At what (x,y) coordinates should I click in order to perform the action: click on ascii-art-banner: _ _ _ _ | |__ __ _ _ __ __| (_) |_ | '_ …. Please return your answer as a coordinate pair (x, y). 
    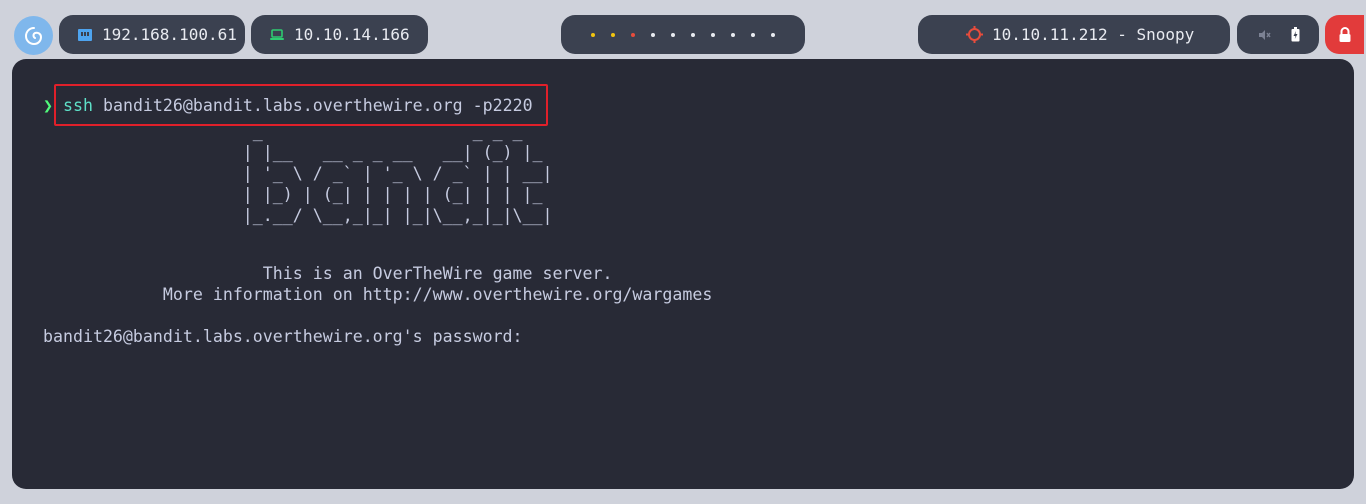
    Looking at the image, I should click on (397, 173).